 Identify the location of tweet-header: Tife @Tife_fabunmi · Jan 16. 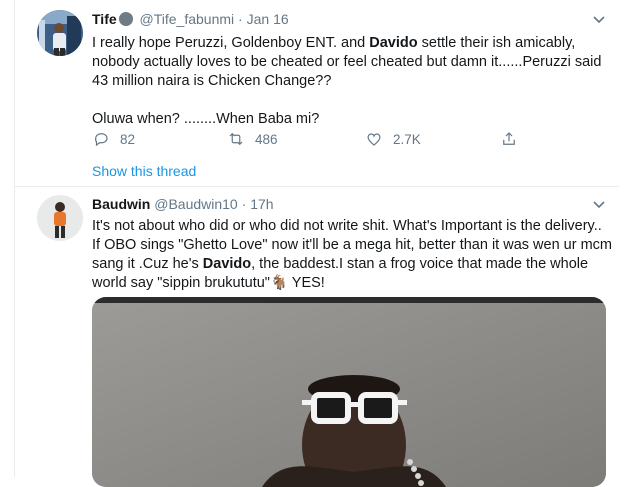
(190, 19).